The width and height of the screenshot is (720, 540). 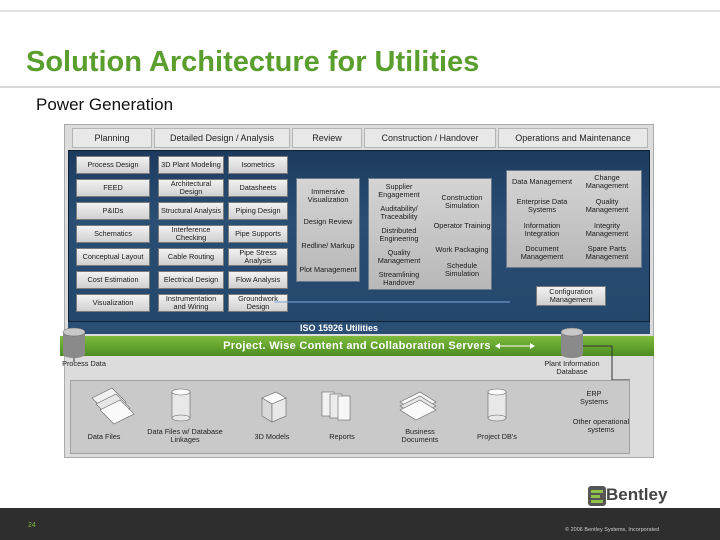 What do you see at coordinates (113, 406) in the screenshot?
I see `documents-icon` at bounding box center [113, 406].